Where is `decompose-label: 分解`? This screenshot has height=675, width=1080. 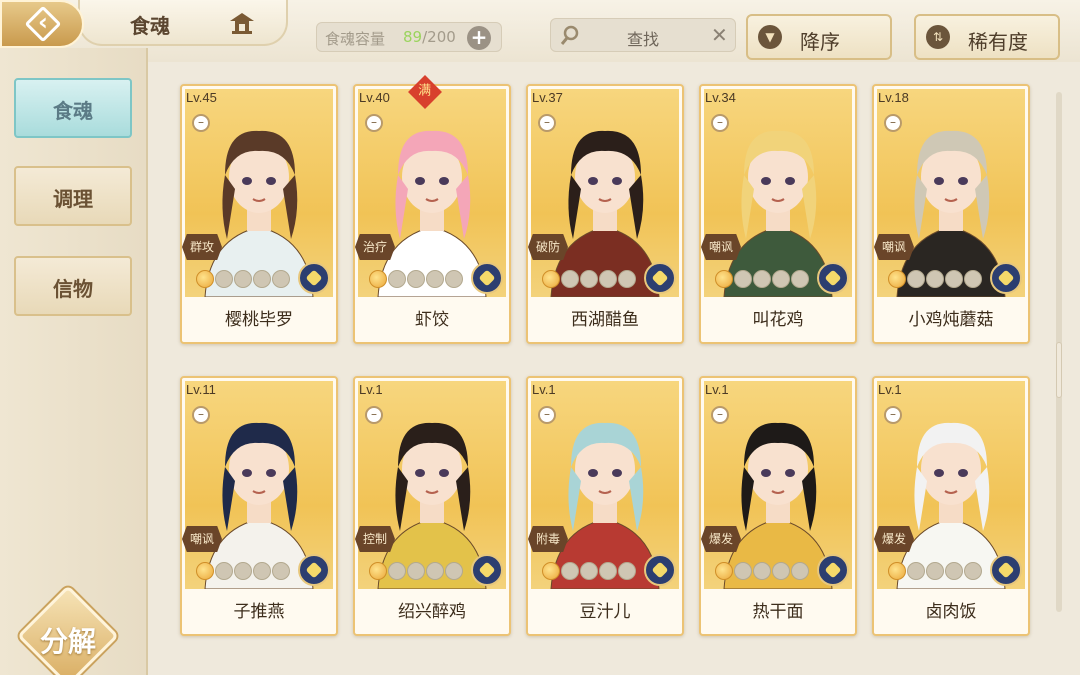 decompose-label: 分解 is located at coordinates (67, 641).